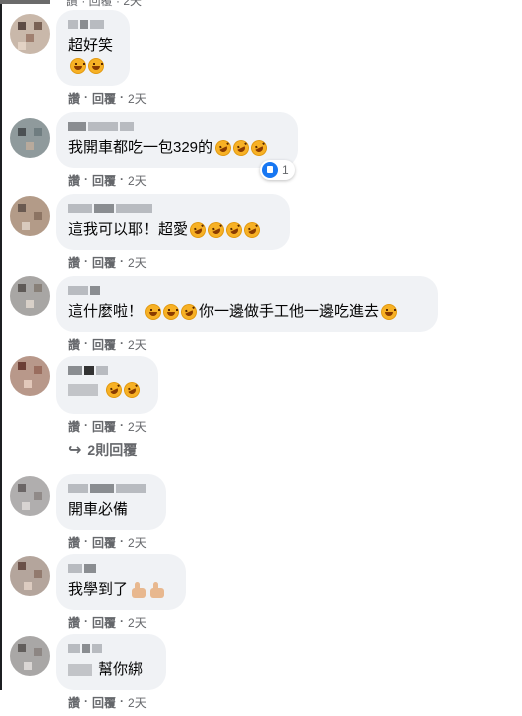 The image size is (522, 716). Describe the element at coordinates (141, 147) in the screenshot. I see `comment-text: 我開車都吃一包329的` at that location.